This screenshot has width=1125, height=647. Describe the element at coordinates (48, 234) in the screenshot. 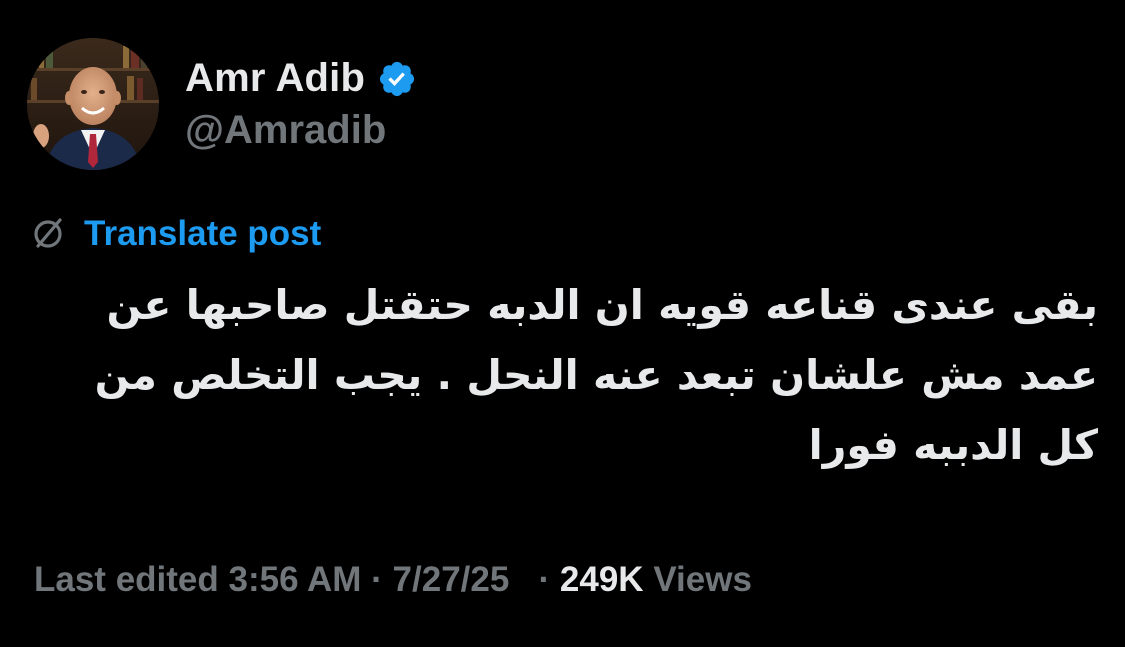

I see `globe-slash-icon` at that location.